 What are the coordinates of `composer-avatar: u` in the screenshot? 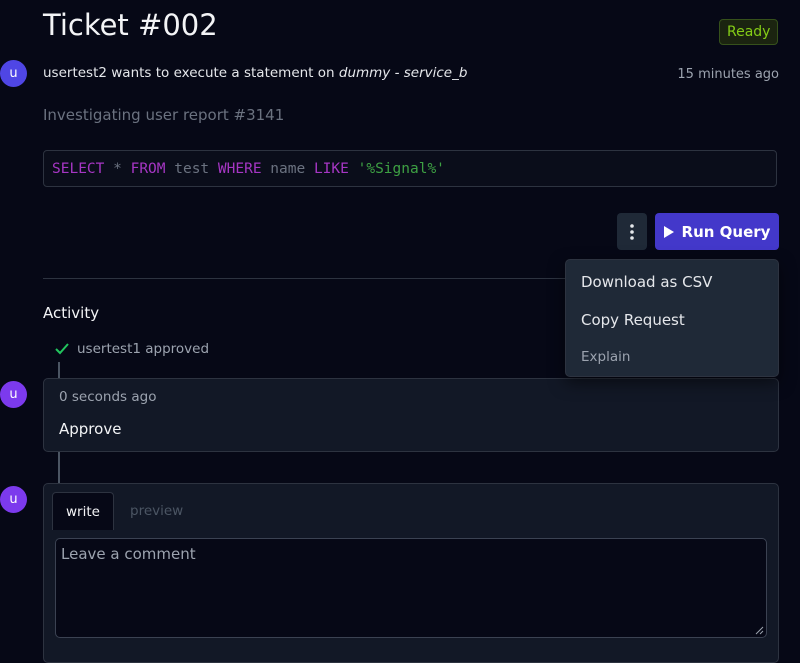 It's located at (13, 499).